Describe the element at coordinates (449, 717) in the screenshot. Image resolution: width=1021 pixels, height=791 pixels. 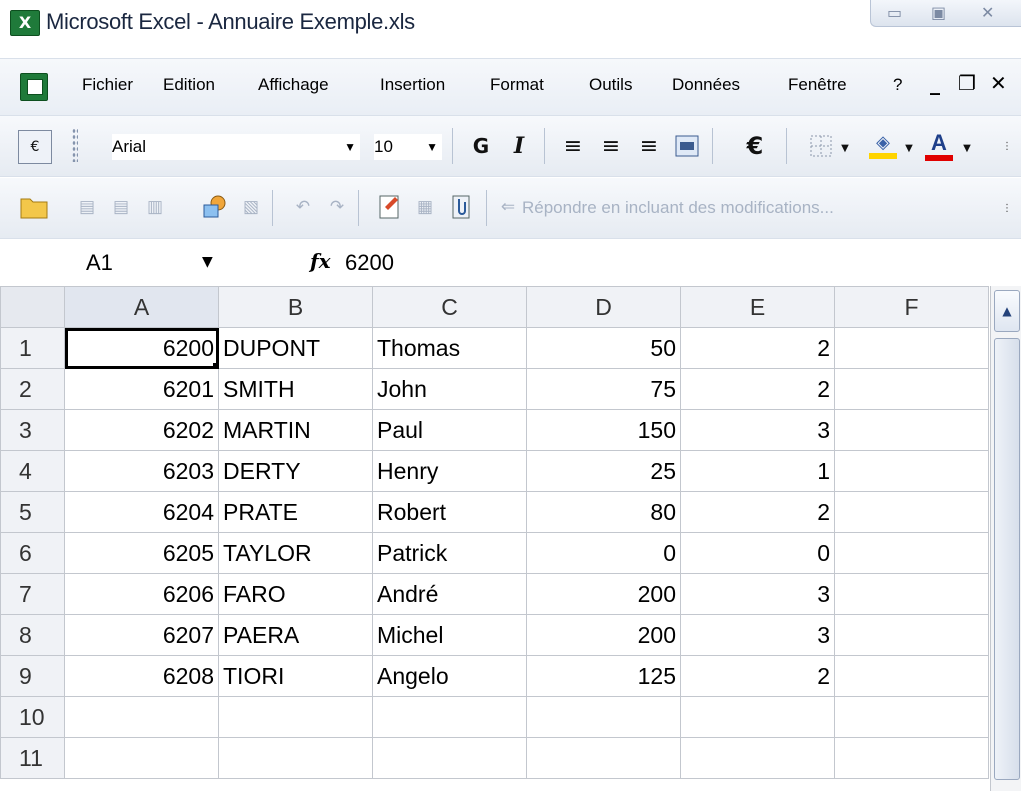
I see `cell-c10` at that location.